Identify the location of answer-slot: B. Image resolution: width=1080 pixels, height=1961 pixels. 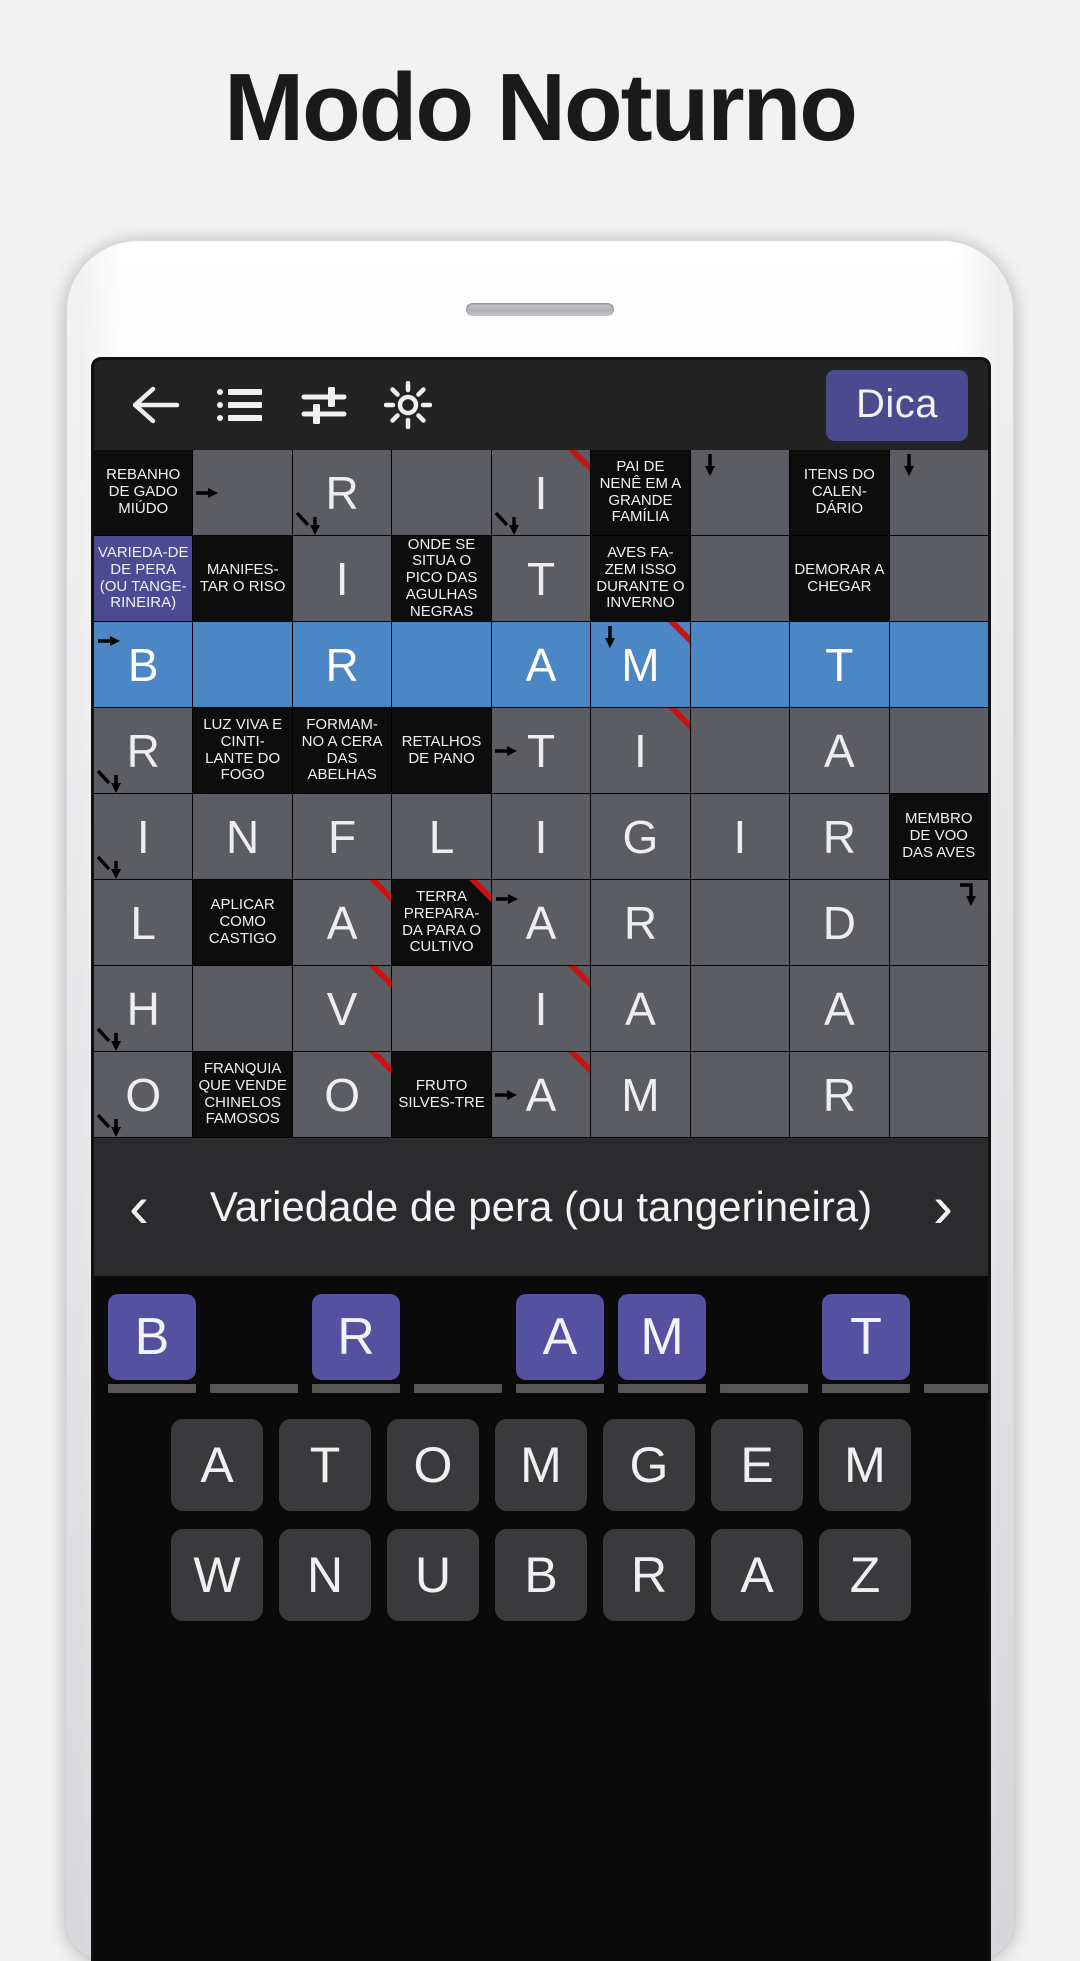
(152, 1343).